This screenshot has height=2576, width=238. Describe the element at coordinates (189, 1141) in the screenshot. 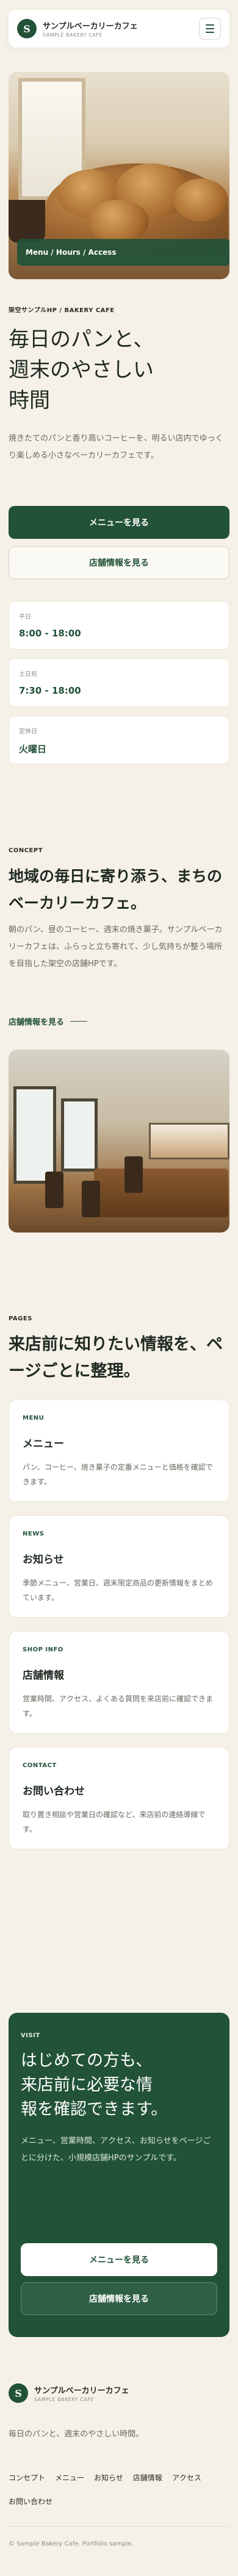

I see `display-case-graphic` at that location.